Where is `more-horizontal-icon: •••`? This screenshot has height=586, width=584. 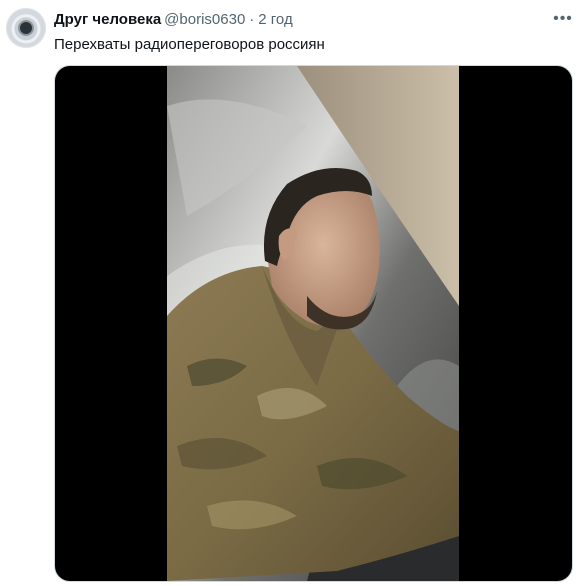
more-horizontal-icon: ••• is located at coordinates (563, 19).